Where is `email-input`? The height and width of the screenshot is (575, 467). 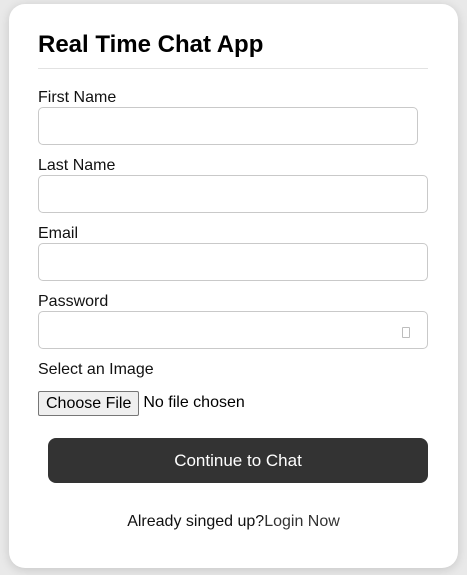
email-input is located at coordinates (233, 262).